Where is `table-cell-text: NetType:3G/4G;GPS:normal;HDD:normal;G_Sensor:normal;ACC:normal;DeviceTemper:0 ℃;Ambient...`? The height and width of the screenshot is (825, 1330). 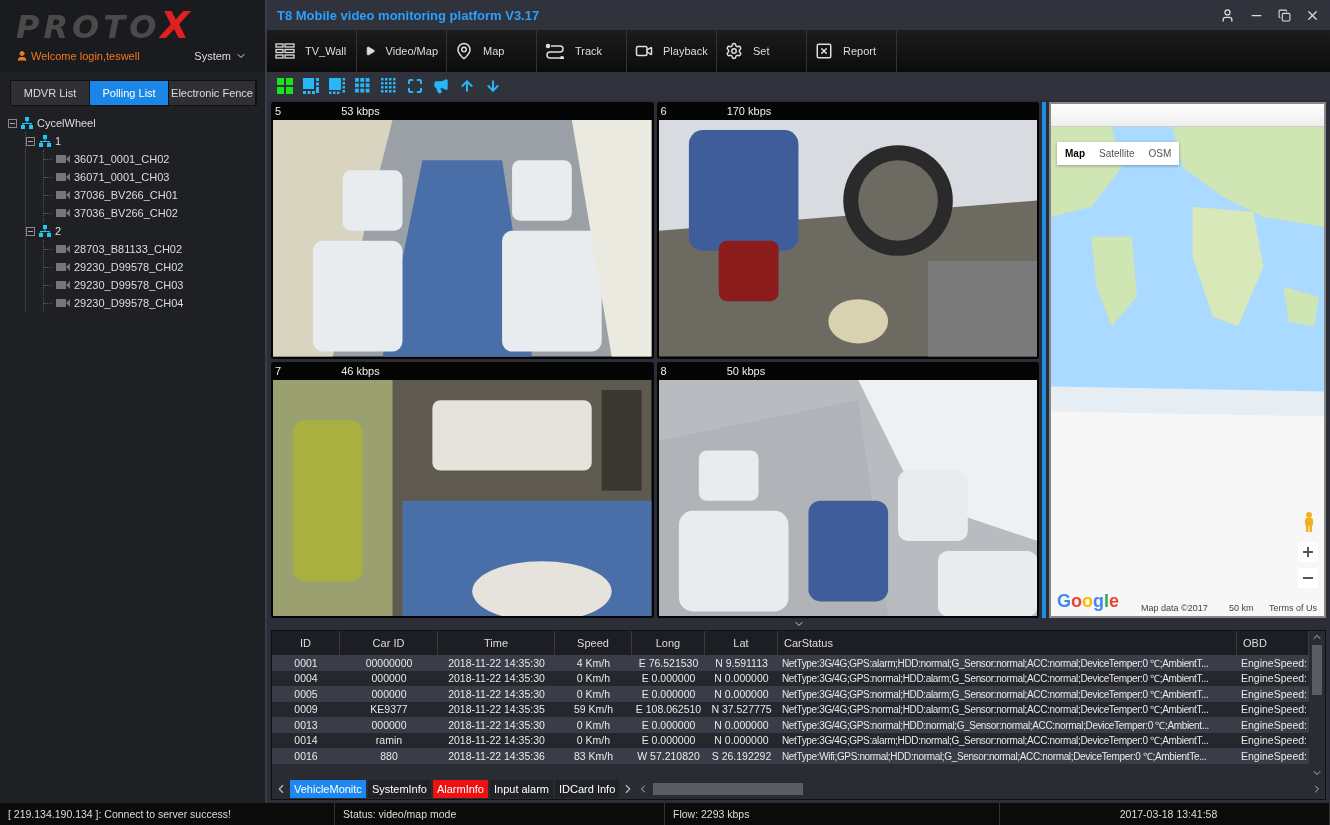 table-cell-text: NetType:3G/4G;GPS:normal;HDD:normal;G_Sensor:normal;ACC:normal;DeviceTemper:0 ℃;Ambient... is located at coordinates (995, 725).